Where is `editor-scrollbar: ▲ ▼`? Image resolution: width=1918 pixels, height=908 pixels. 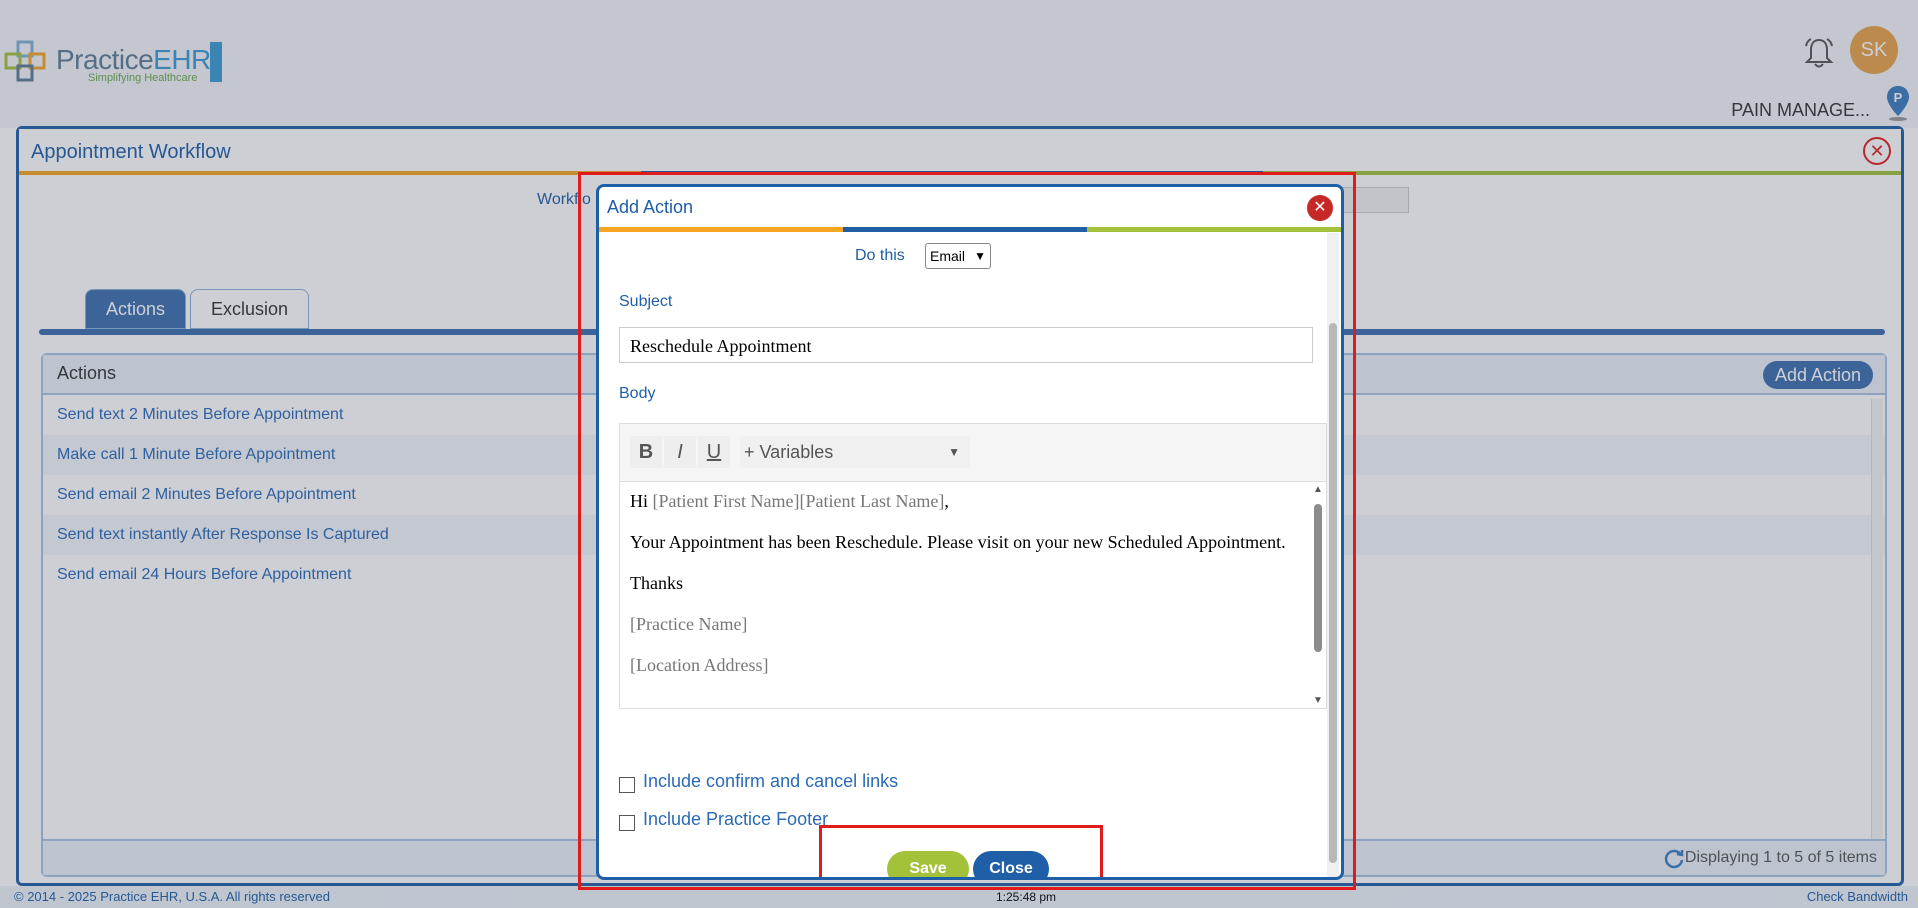
editor-scrollbar: ▲ ▼ is located at coordinates (1318, 595).